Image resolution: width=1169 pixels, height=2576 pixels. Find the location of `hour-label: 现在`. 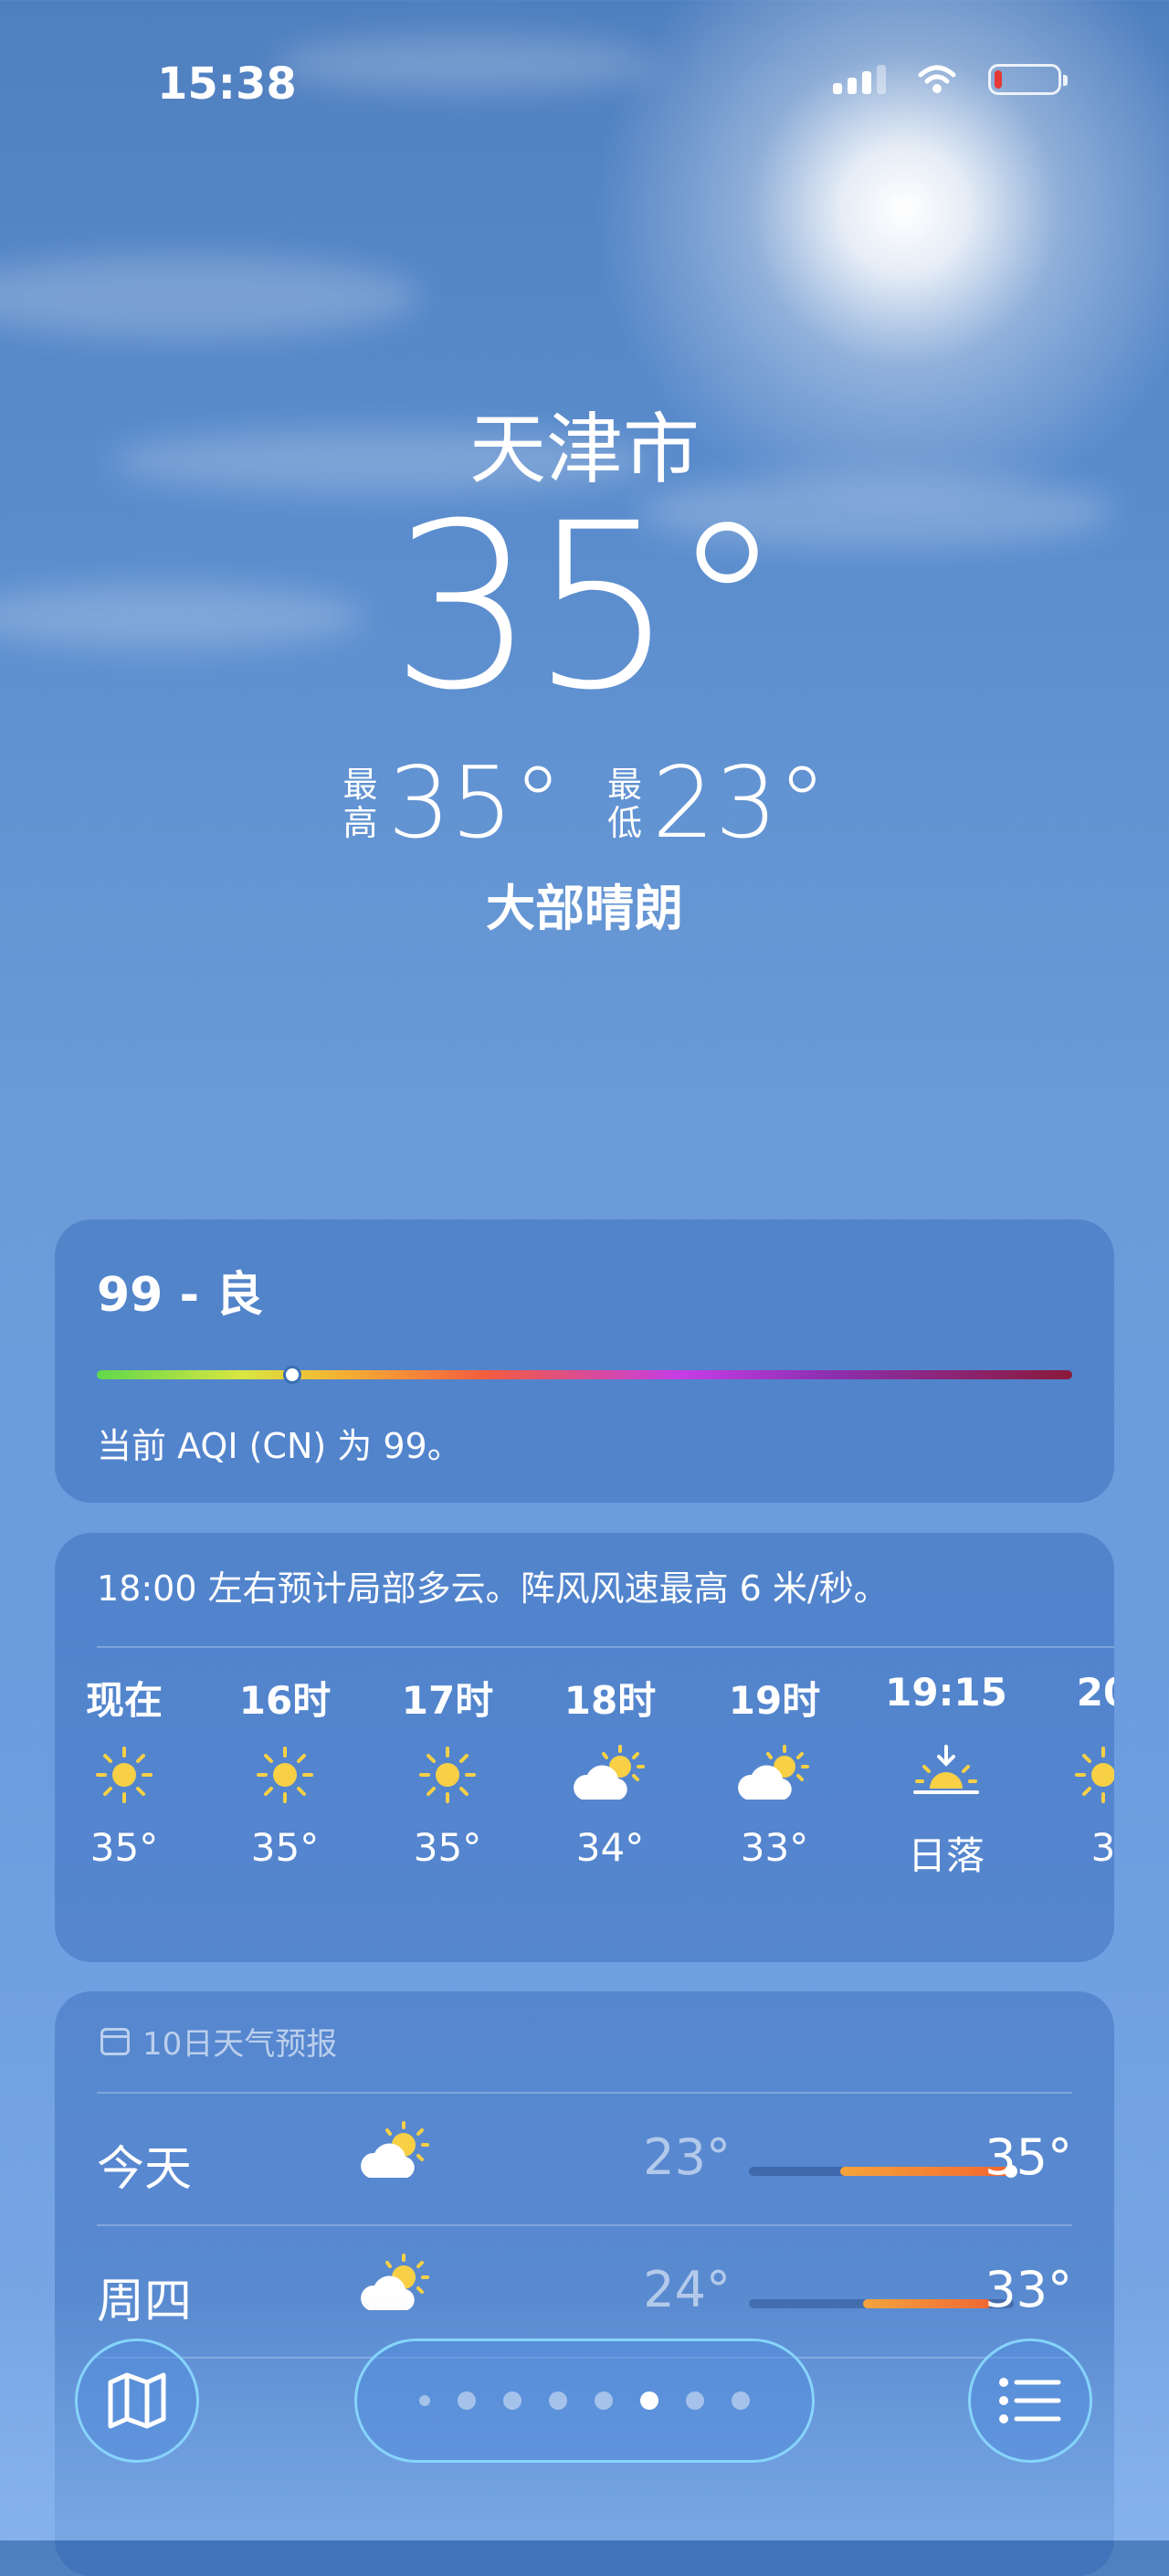

hour-label: 现在 is located at coordinates (124, 1700).